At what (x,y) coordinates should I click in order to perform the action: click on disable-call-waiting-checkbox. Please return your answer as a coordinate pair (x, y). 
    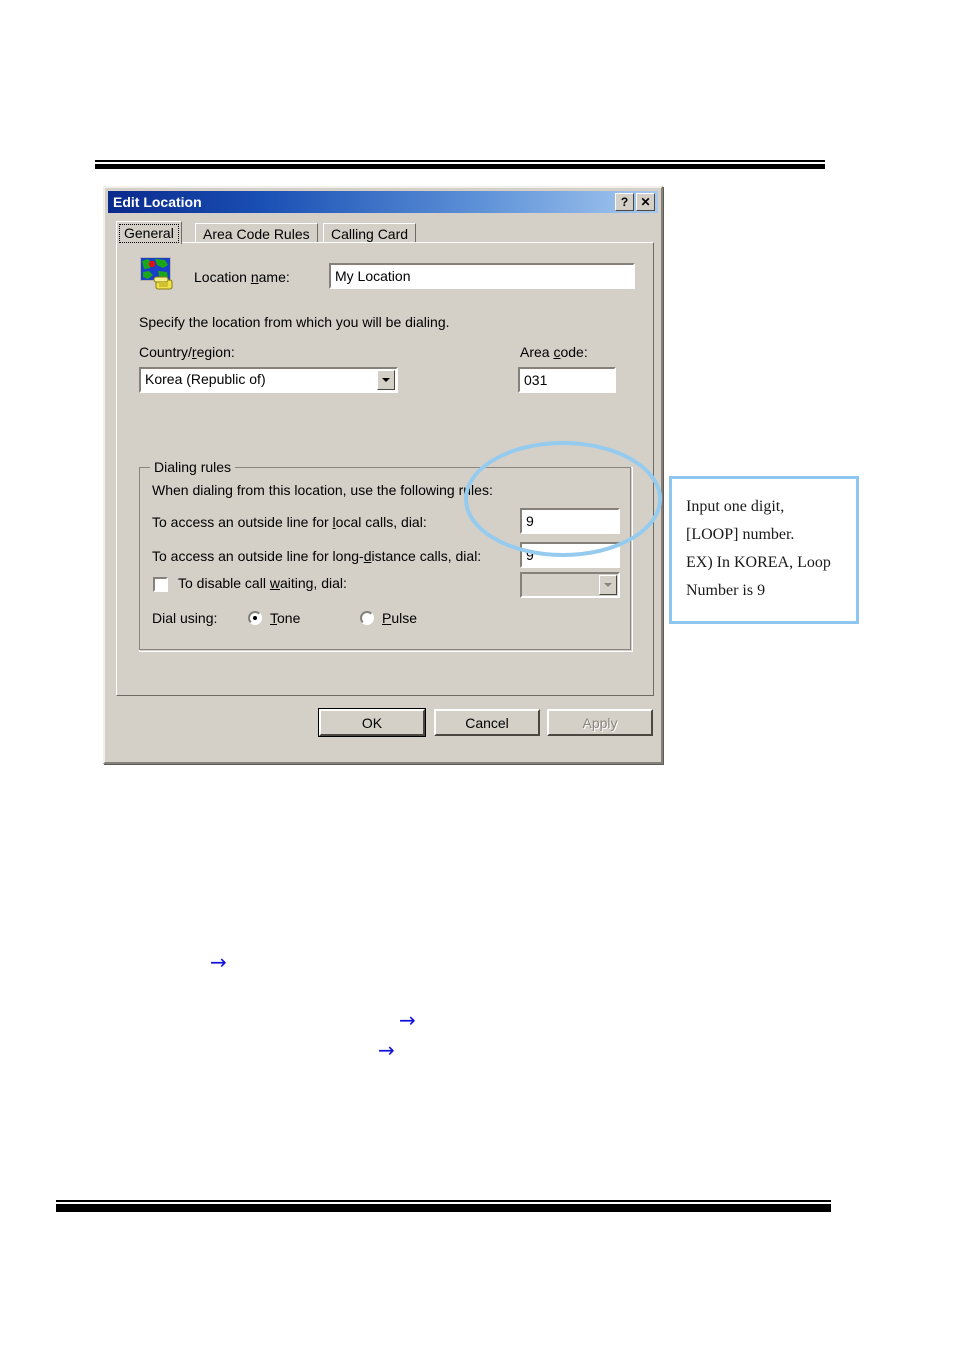
    Looking at the image, I should click on (160, 584).